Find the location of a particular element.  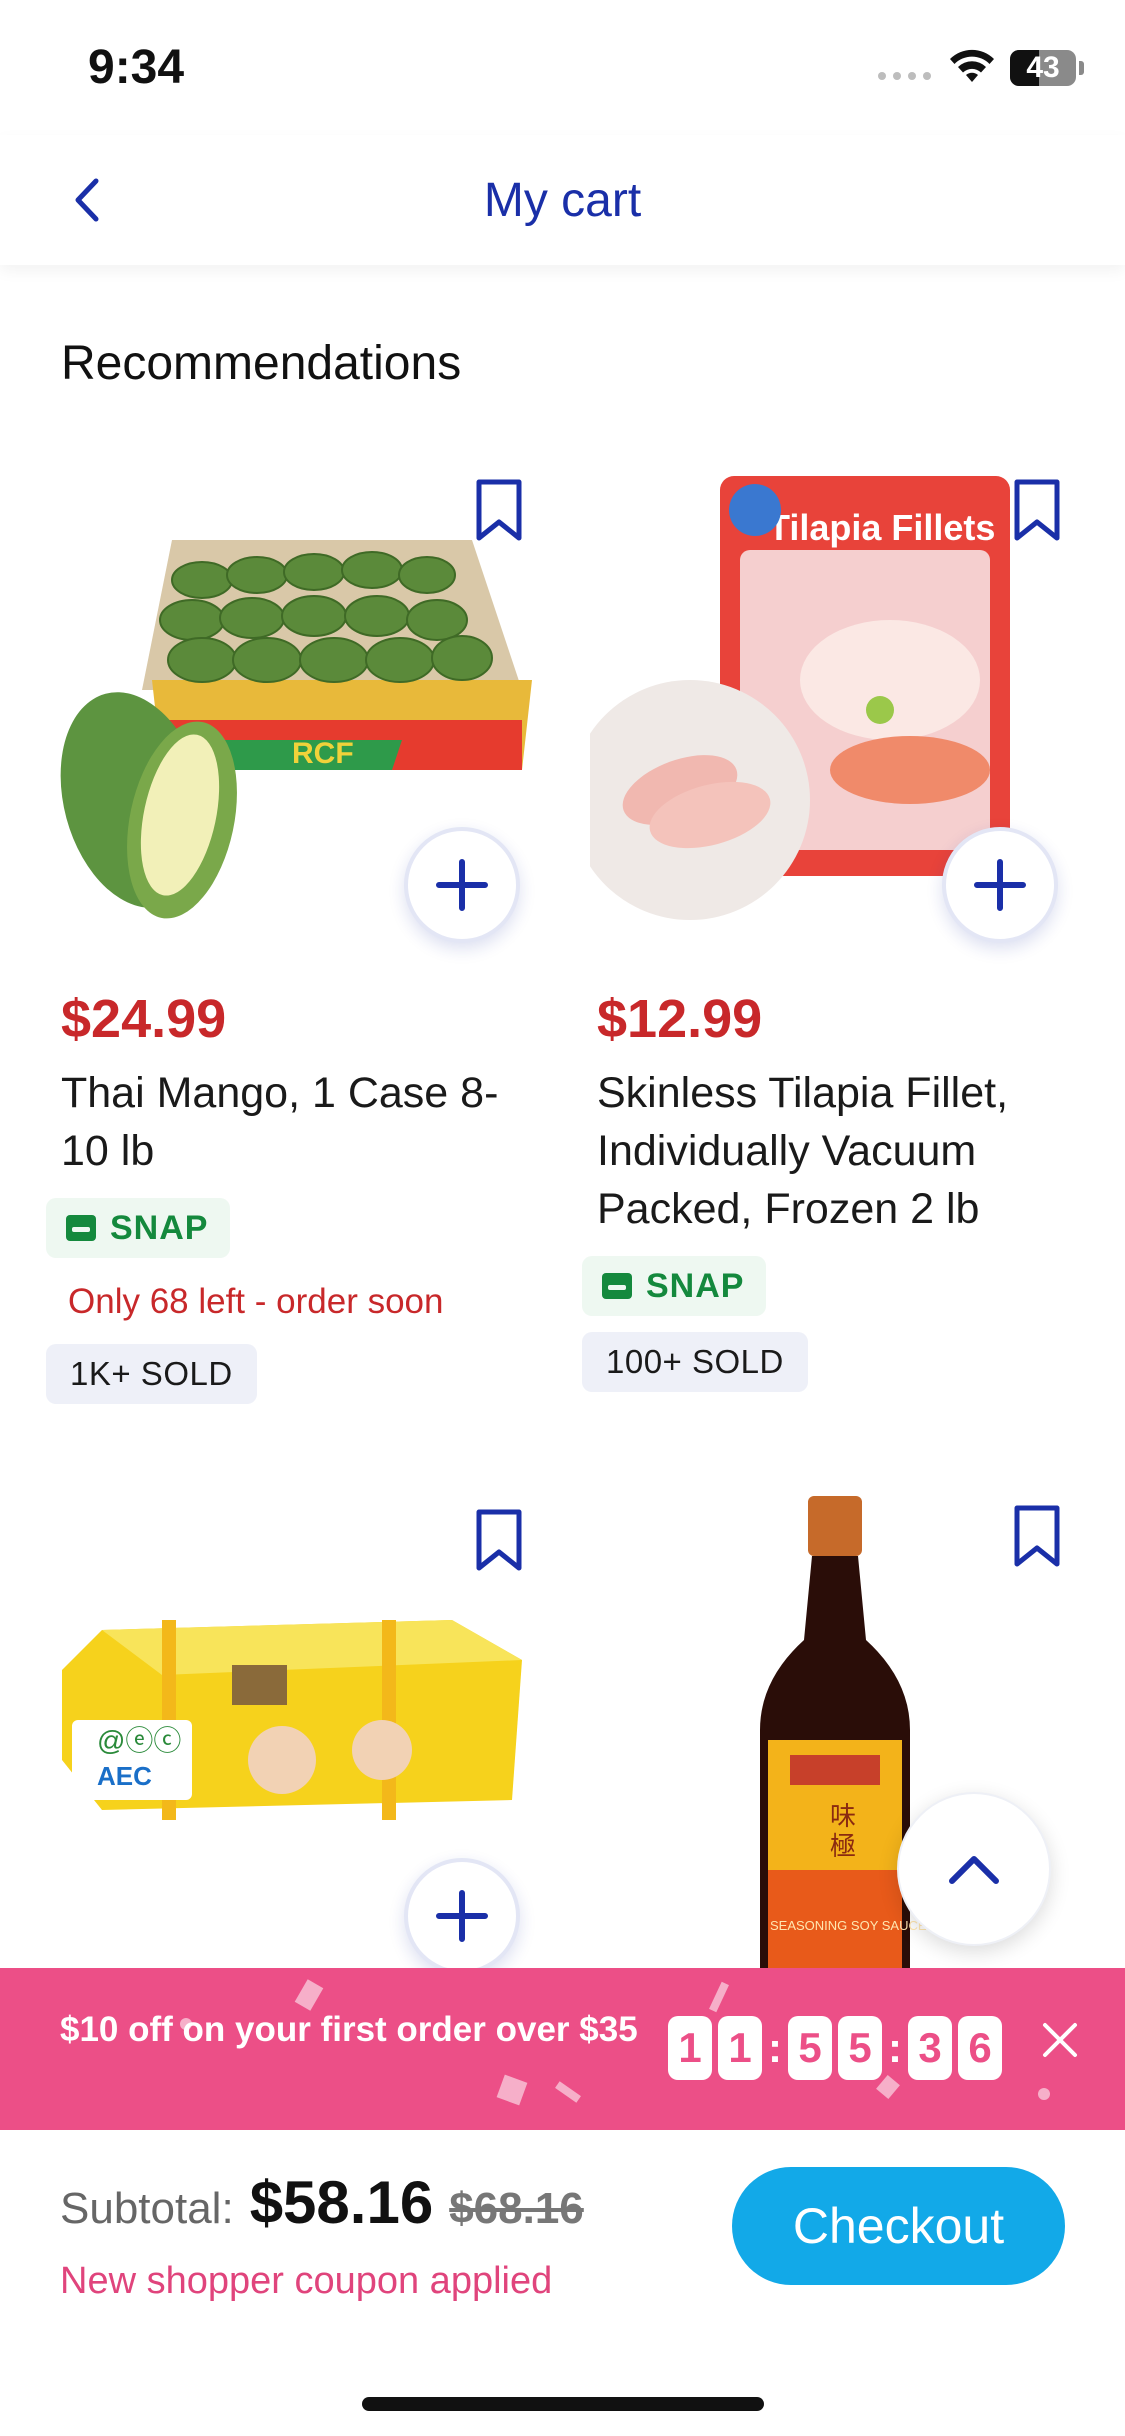

app-header: My cart is located at coordinates (562, 200).